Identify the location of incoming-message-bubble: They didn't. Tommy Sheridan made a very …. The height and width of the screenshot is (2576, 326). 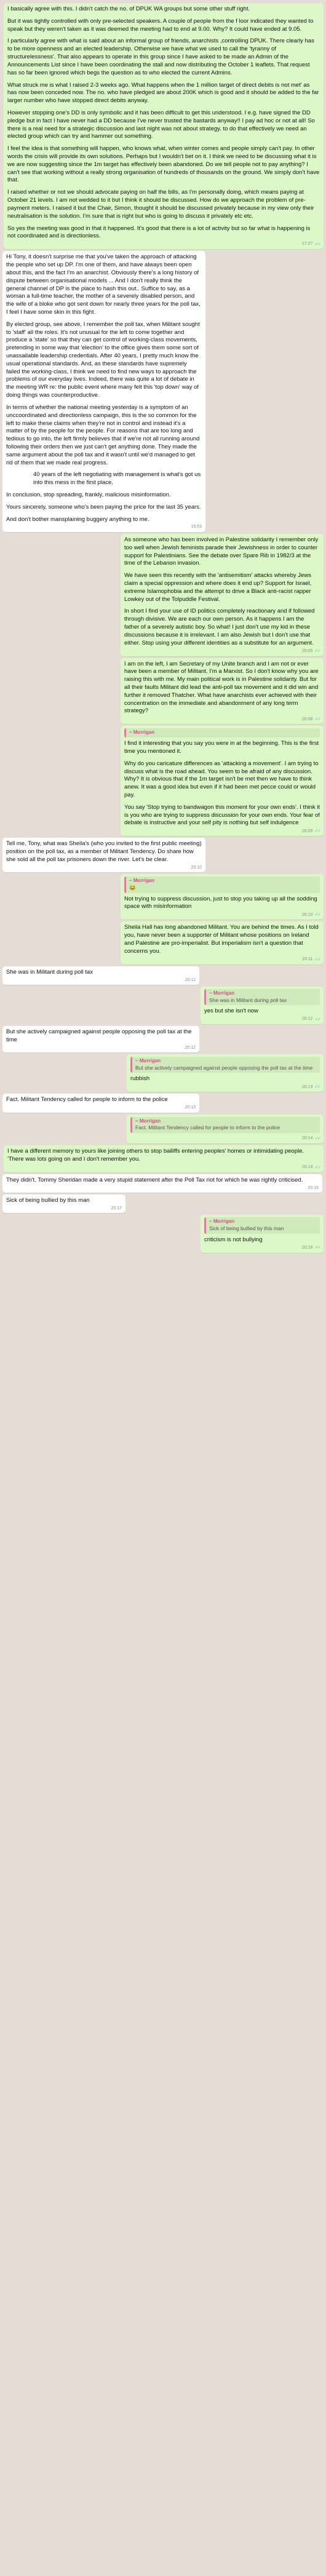
(162, 1183).